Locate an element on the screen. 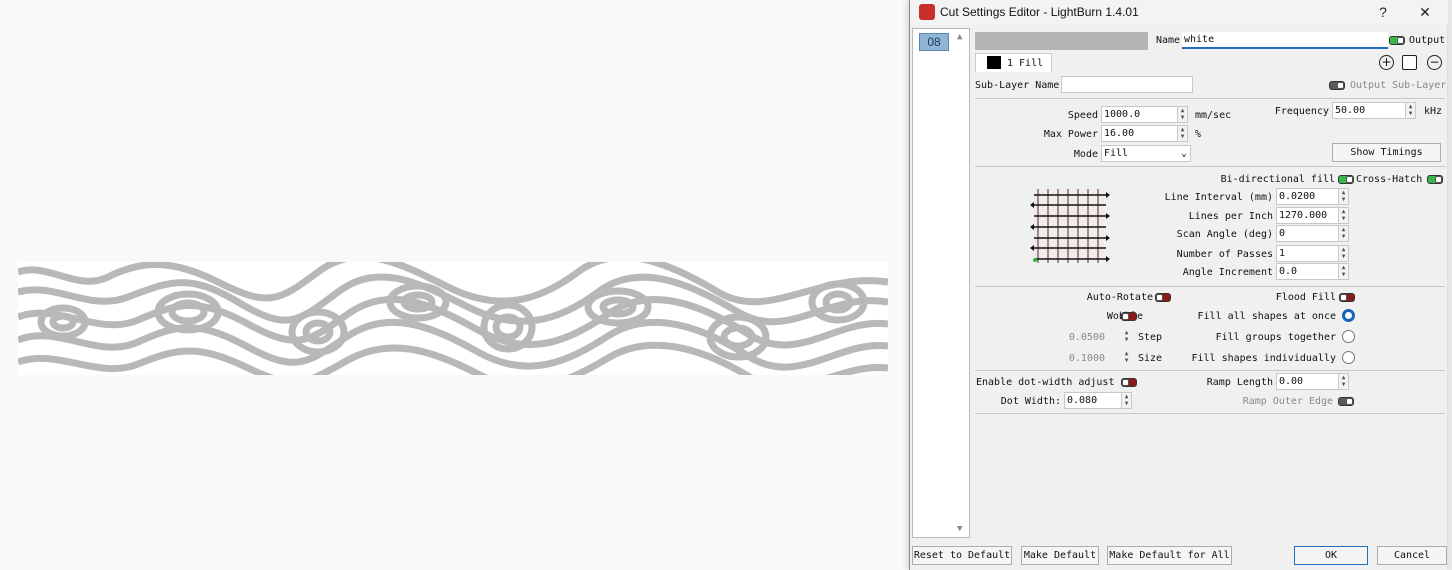  ramp-length-spinner: ▲ ▼ is located at coordinates (1343, 381).